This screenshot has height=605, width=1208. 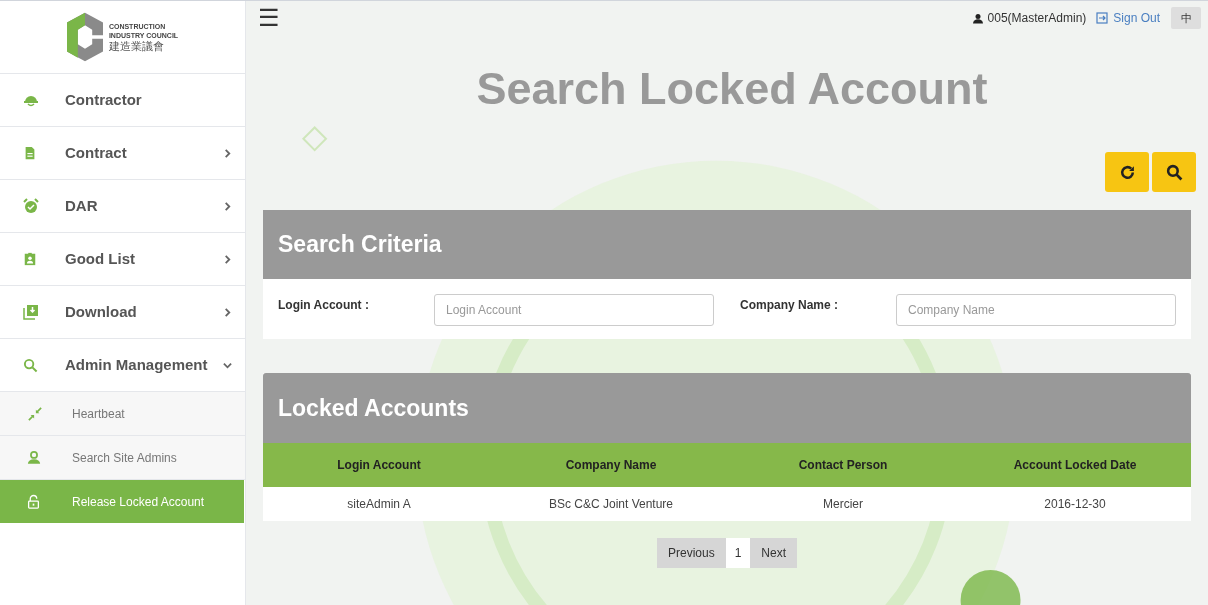 What do you see at coordinates (324, 305) in the screenshot?
I see `field-label: Login Account :` at bounding box center [324, 305].